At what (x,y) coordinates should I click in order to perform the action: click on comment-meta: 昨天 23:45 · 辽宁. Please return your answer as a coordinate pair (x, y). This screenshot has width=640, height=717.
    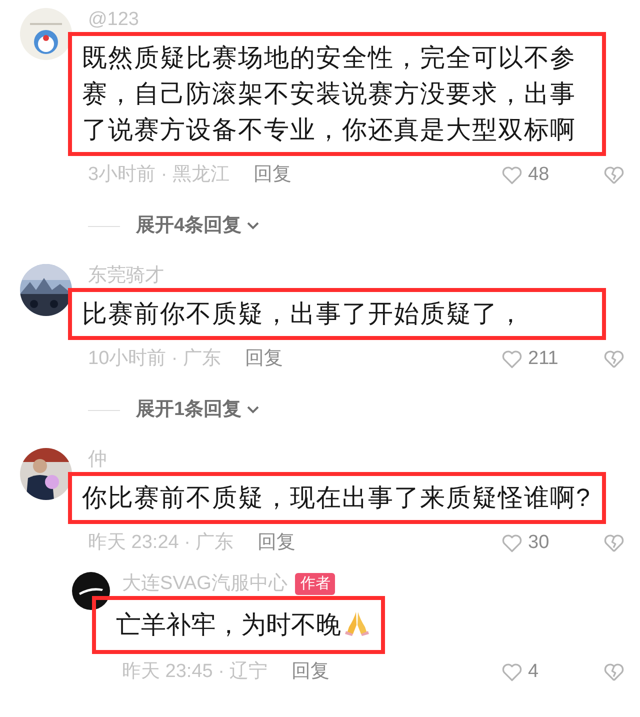
    Looking at the image, I should click on (195, 672).